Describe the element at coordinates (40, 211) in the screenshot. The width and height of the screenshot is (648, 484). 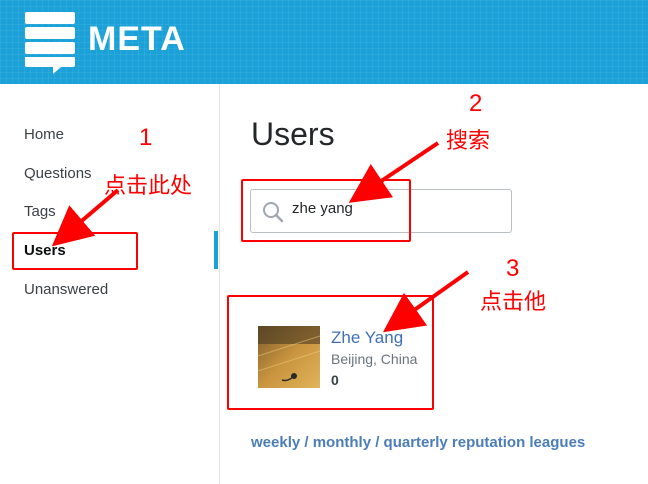
I see `sidebar-item-tags: Tags` at that location.